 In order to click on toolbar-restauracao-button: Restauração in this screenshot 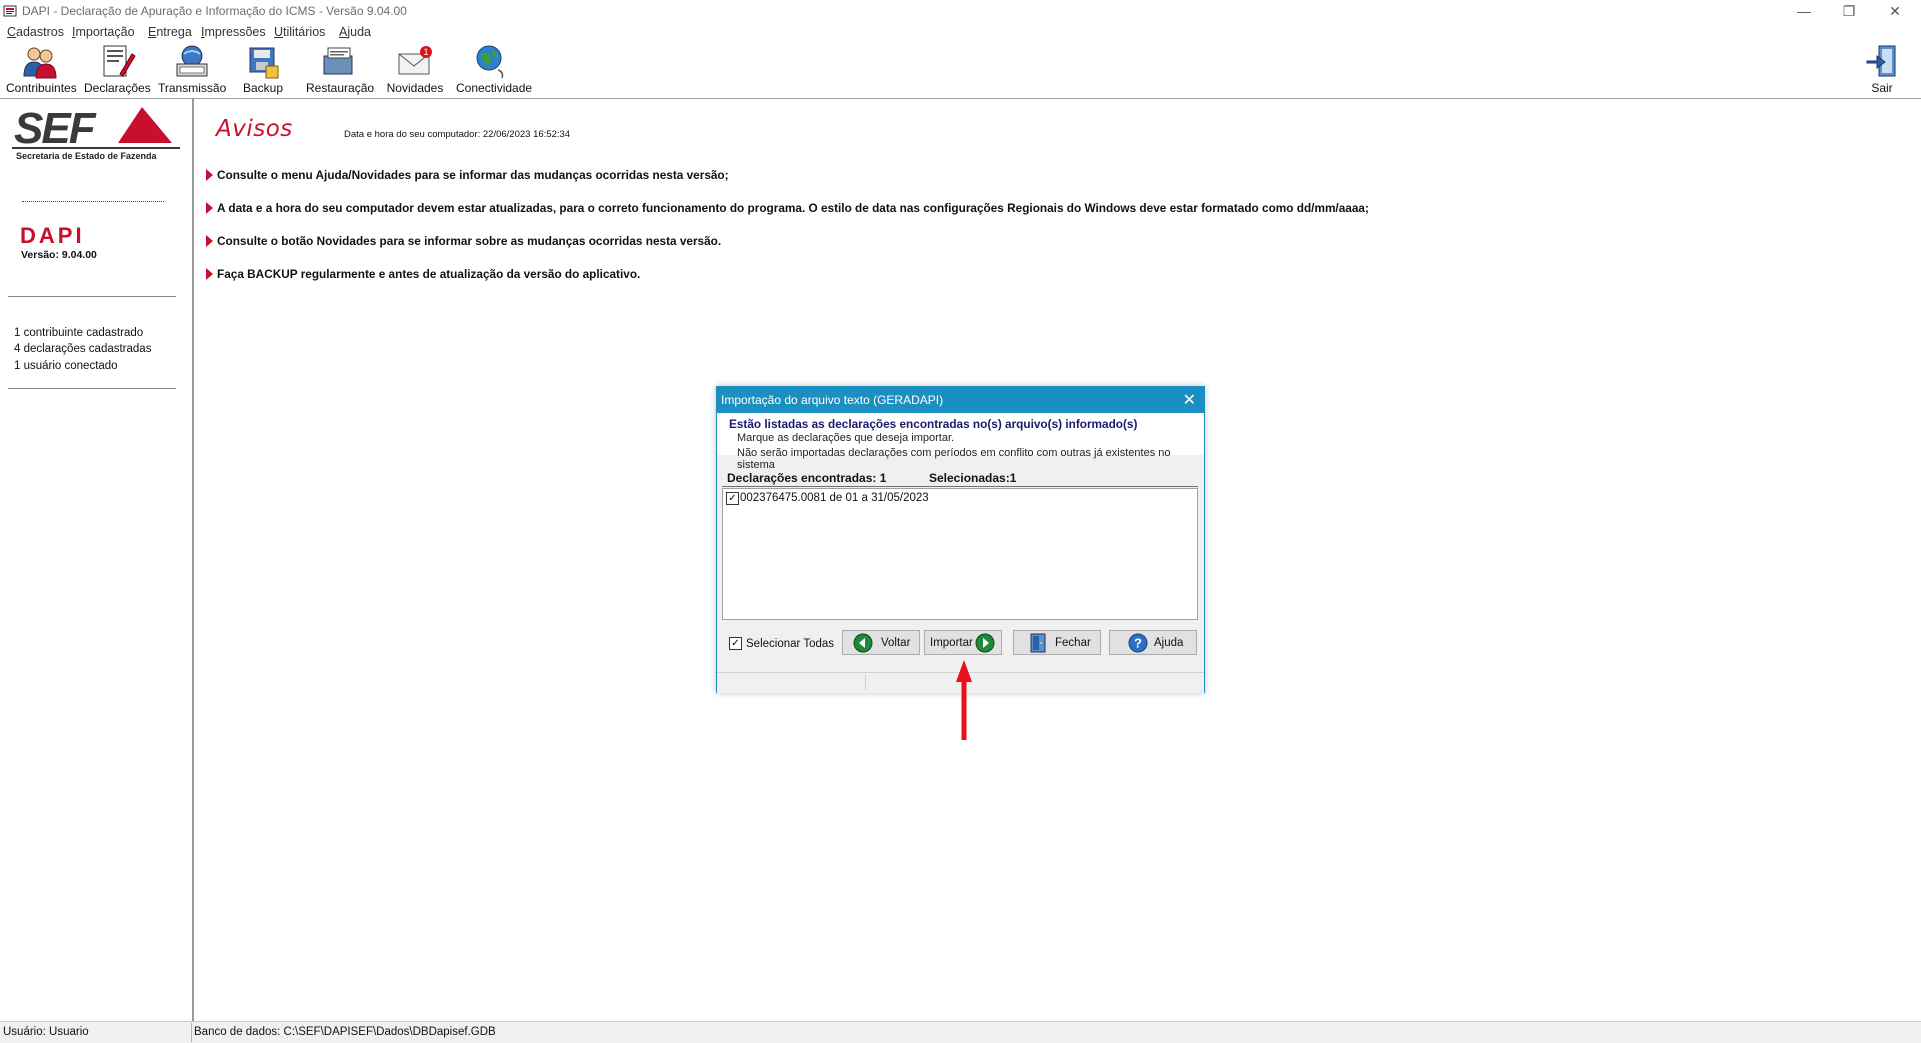, I will do `click(340, 71)`.